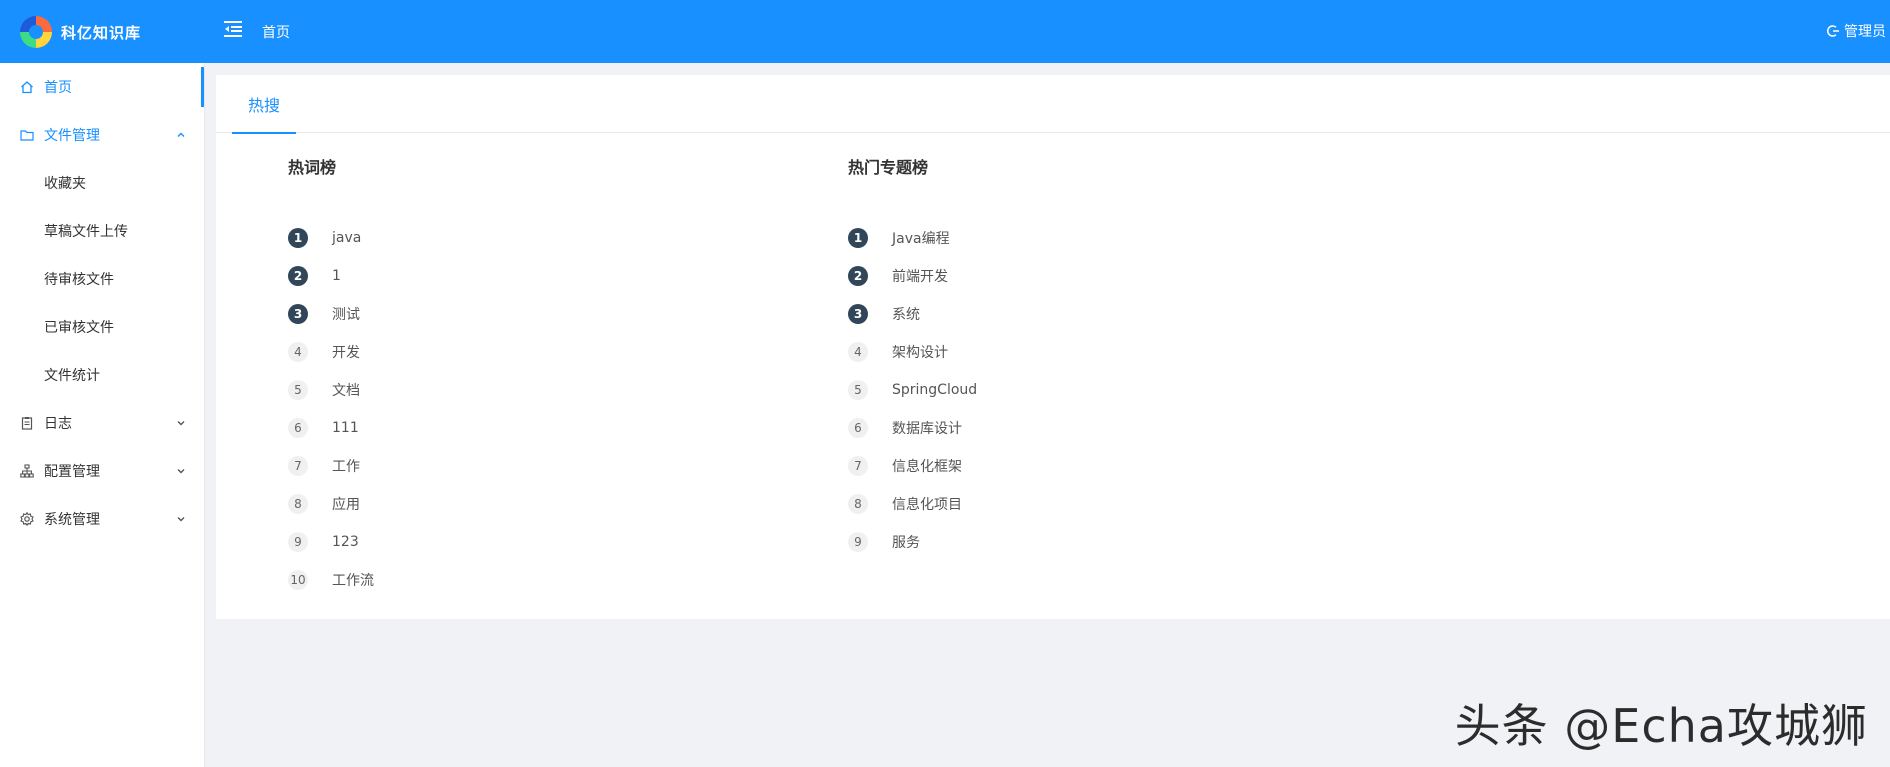 The image size is (1890, 767). What do you see at coordinates (324, 390) in the screenshot?
I see `list-item: 5 文档` at bounding box center [324, 390].